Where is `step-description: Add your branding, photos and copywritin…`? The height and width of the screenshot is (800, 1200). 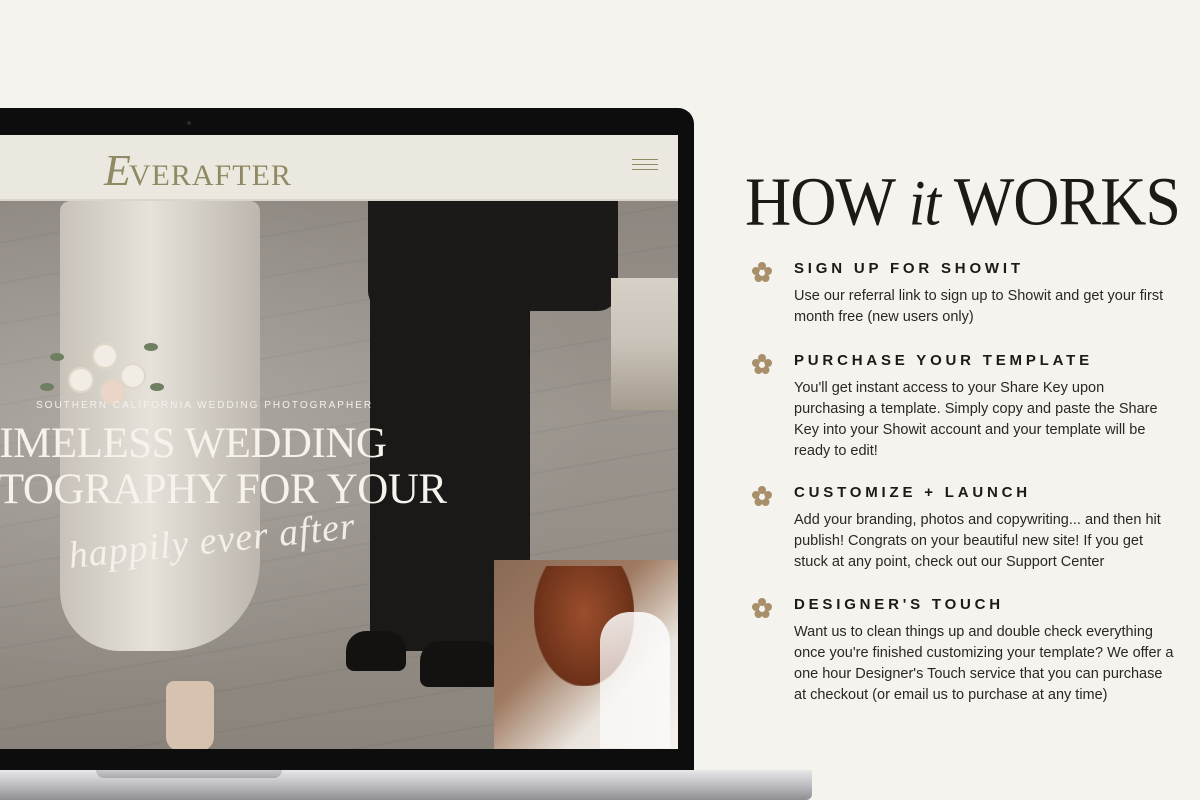 step-description: Add your branding, photos and copywritin… is located at coordinates (977, 541).